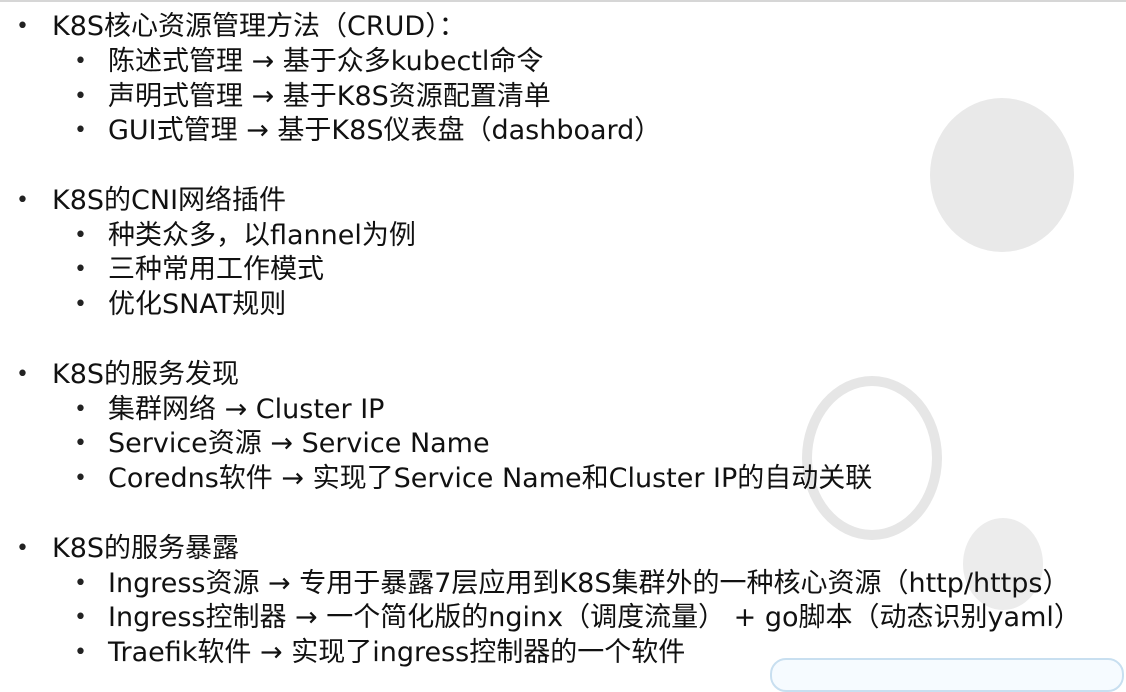 This screenshot has width=1126, height=692. I want to click on list-item-text: 集群网络 → Cluster IP, so click(246, 409).